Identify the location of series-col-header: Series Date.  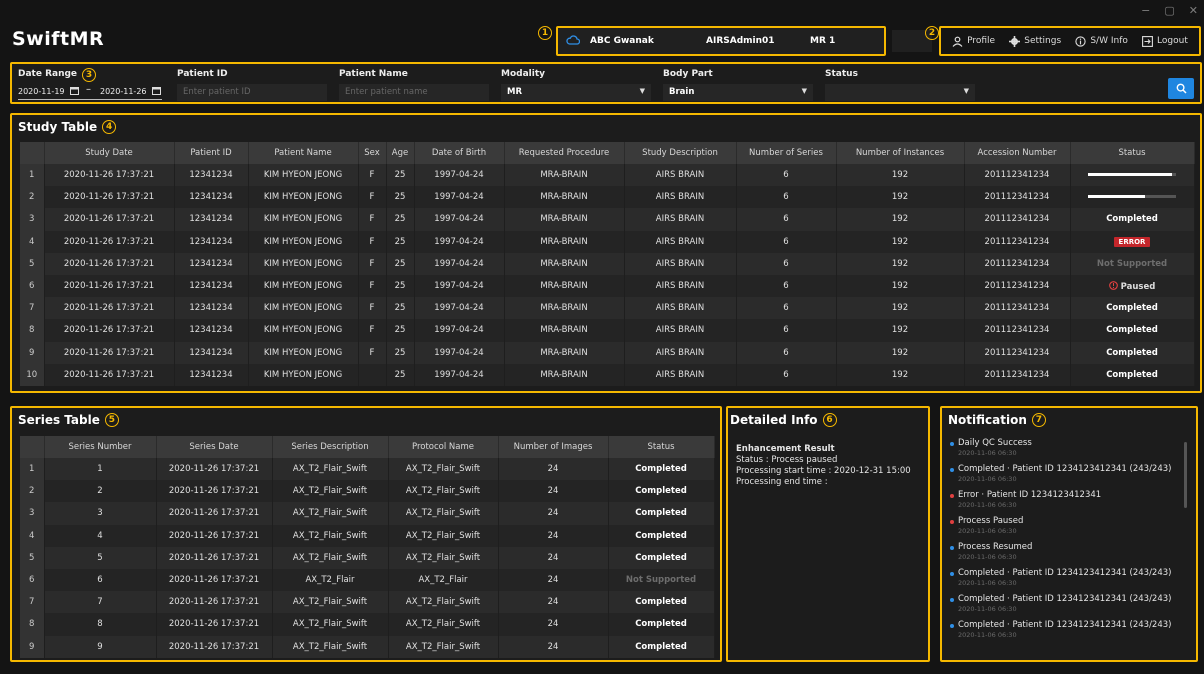
(214, 447).